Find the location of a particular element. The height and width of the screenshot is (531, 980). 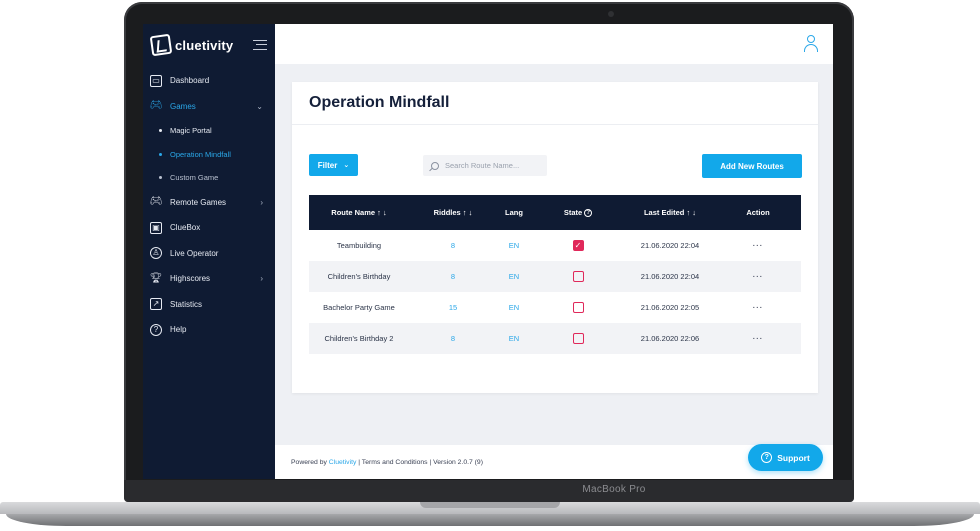

hamburger-menu-icon is located at coordinates (260, 45).